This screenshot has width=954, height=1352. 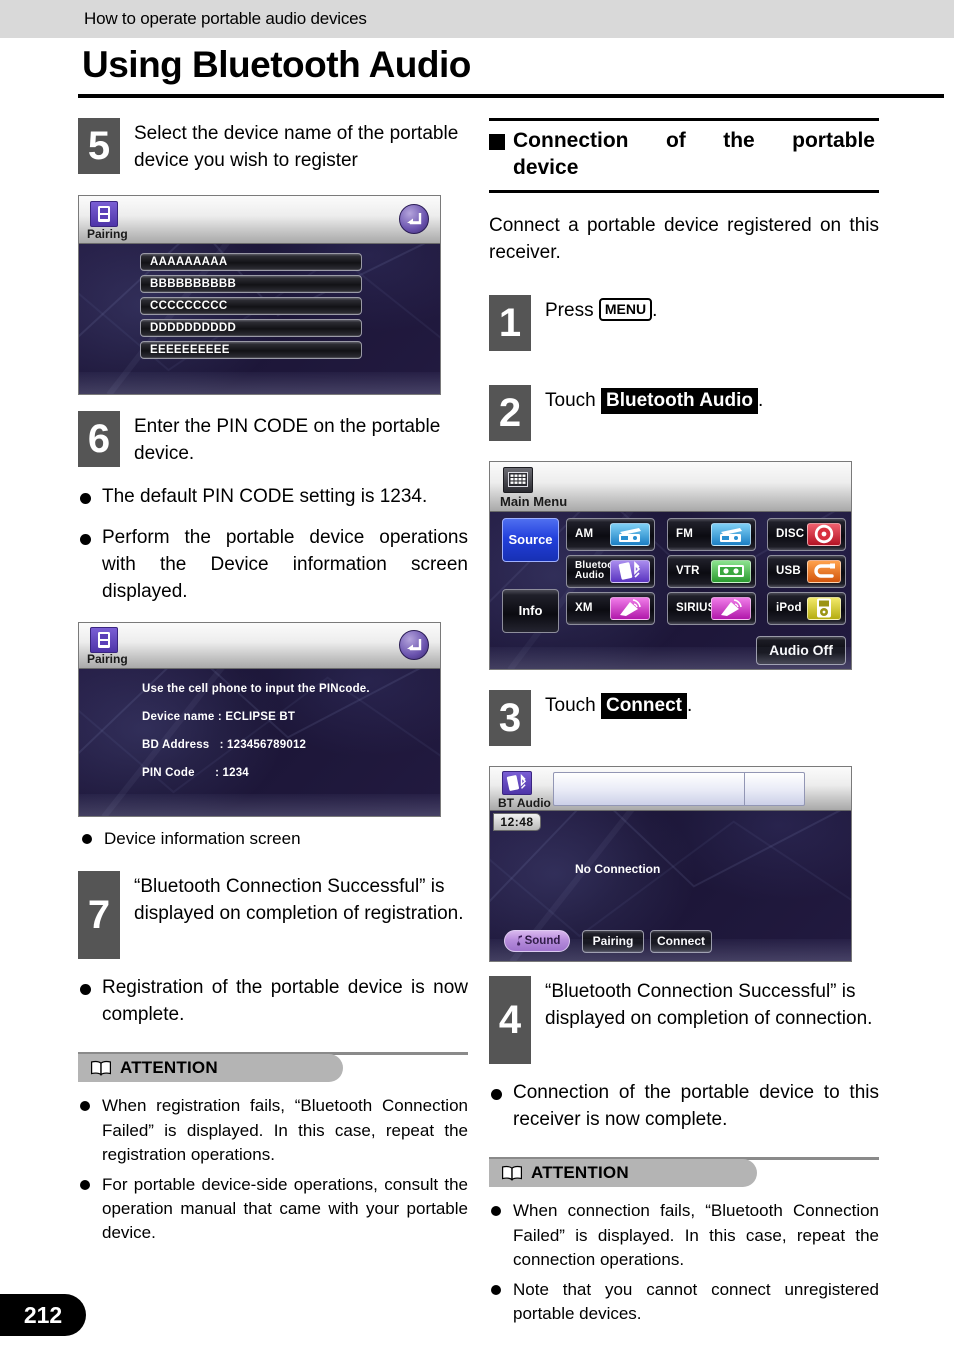 What do you see at coordinates (655, 310) in the screenshot?
I see `step-1-suffix: .` at bounding box center [655, 310].